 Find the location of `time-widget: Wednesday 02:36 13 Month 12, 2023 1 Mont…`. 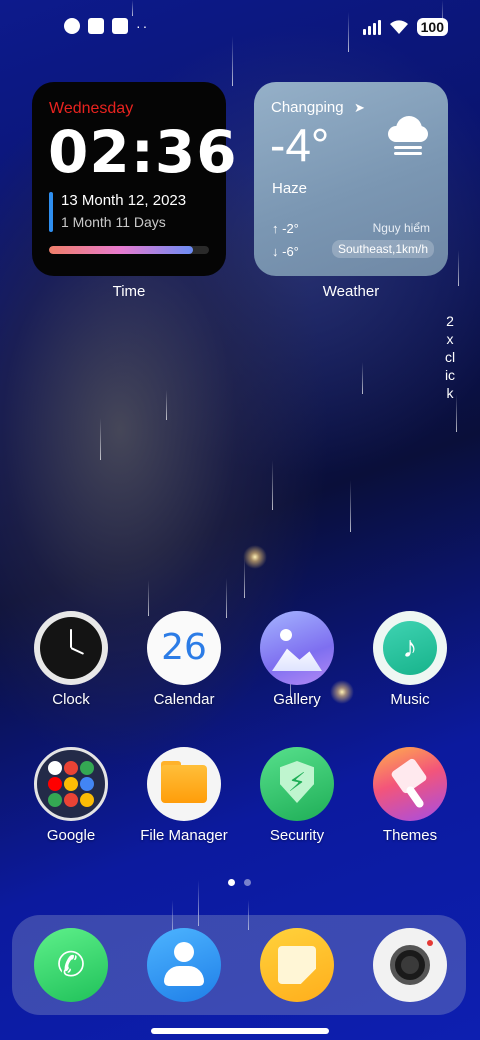

time-widget: Wednesday 02:36 13 Month 12, 2023 1 Mont… is located at coordinates (134, 179).